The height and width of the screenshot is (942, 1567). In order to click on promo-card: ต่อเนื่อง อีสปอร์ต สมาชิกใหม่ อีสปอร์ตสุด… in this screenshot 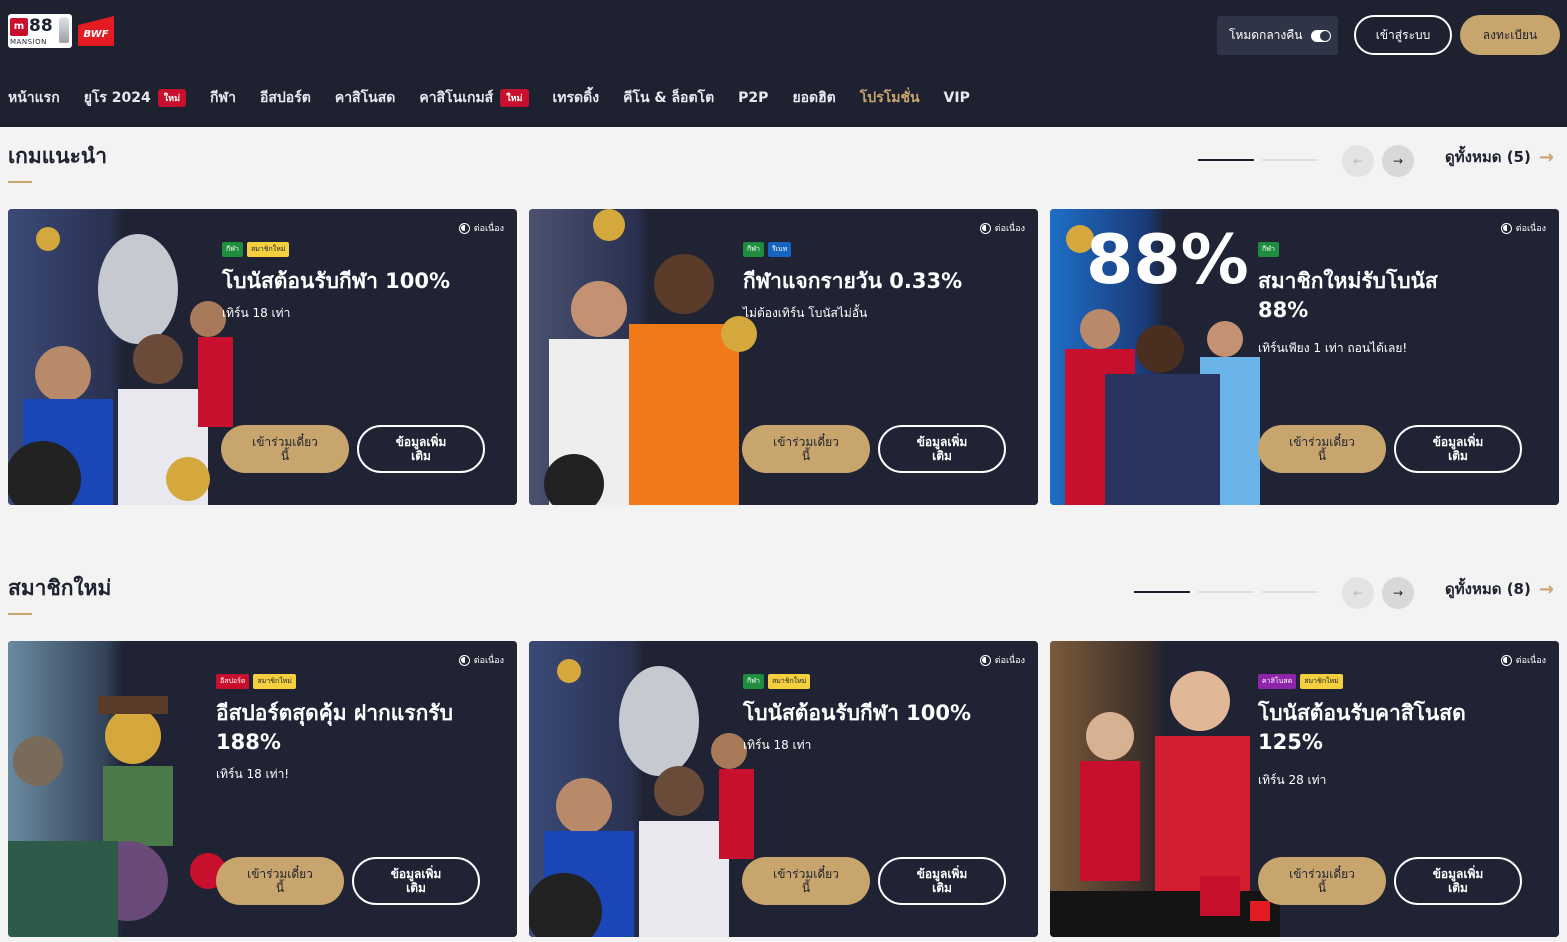, I will do `click(262, 789)`.